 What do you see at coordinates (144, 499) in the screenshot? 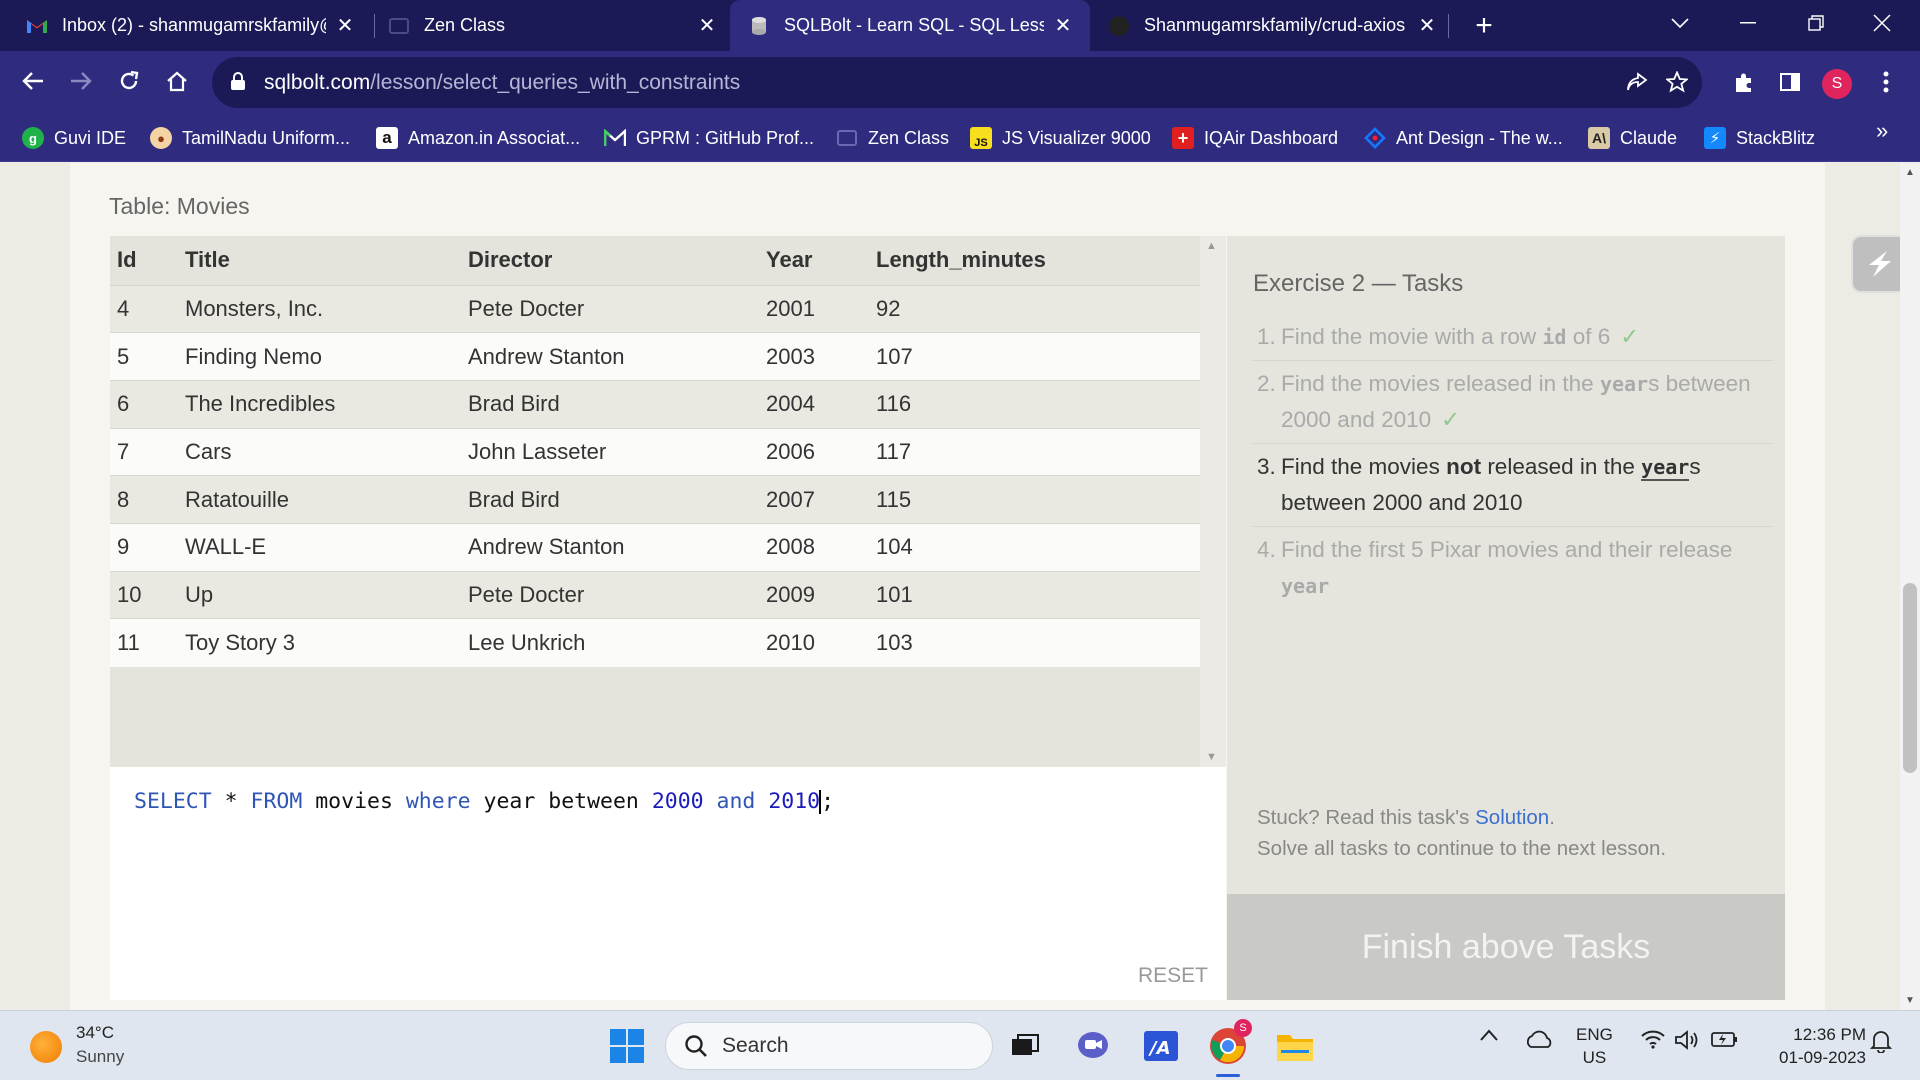
I see `cell-id: 8` at bounding box center [144, 499].